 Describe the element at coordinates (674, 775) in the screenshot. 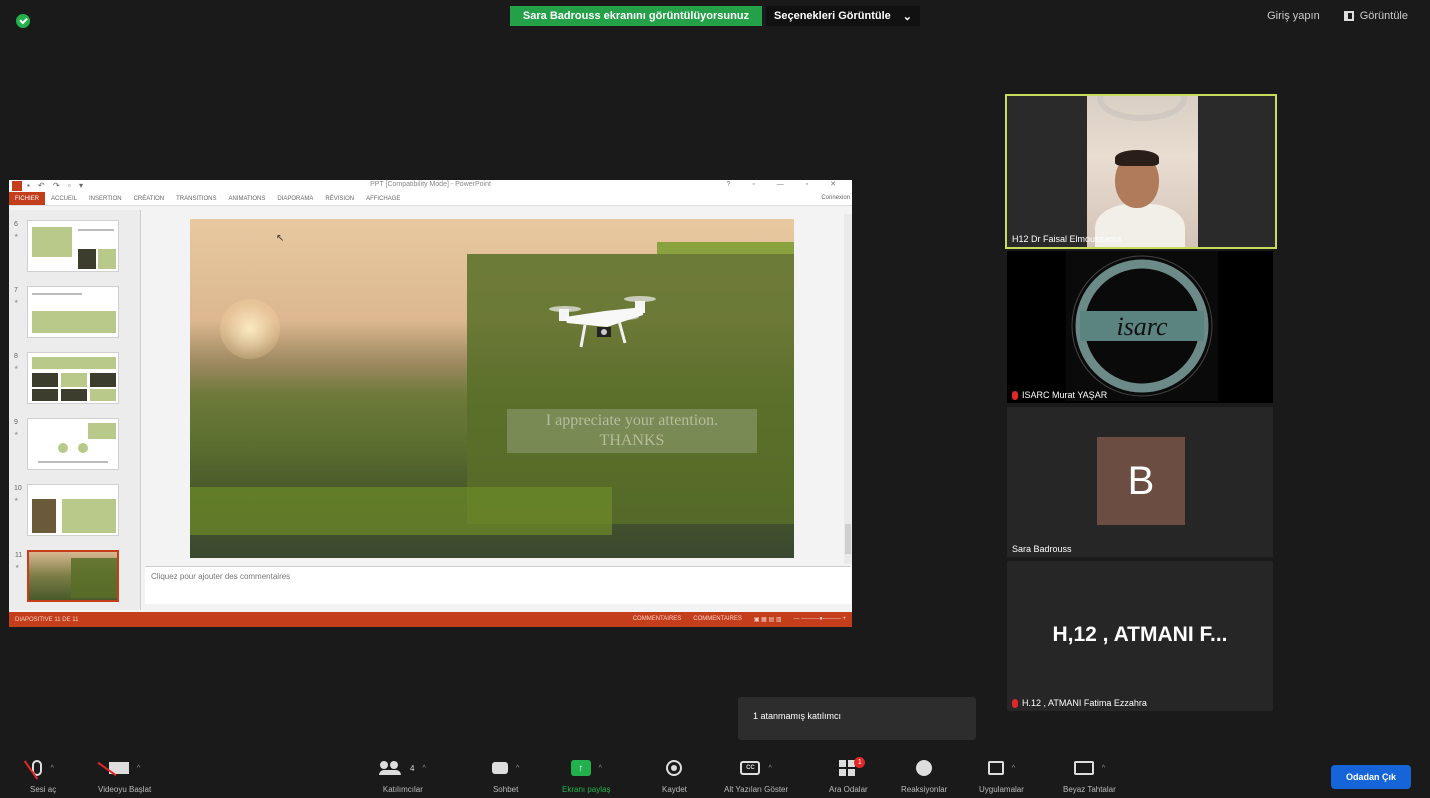

I see `record-button: Kaydet` at that location.